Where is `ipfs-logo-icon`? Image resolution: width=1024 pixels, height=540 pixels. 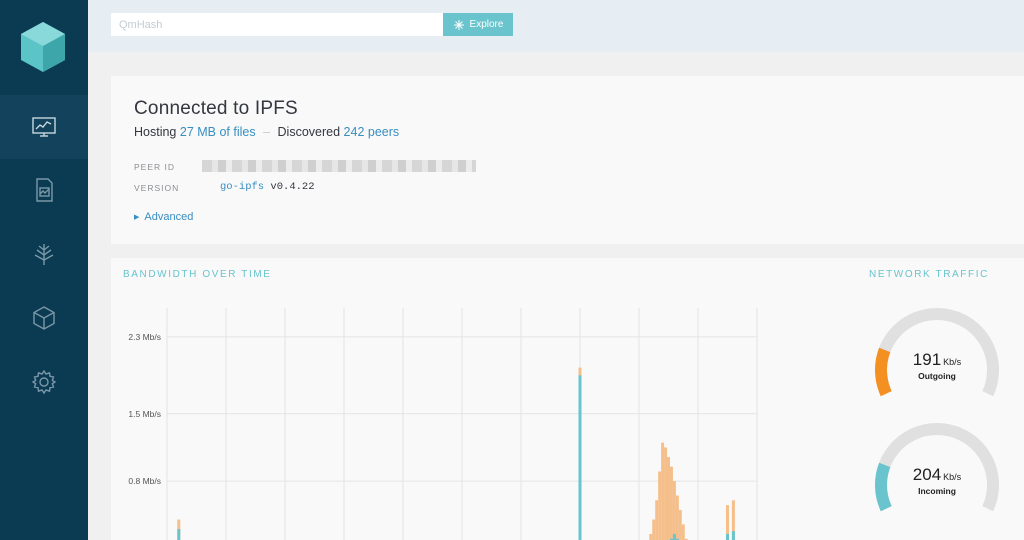
ipfs-logo-icon is located at coordinates (43, 47).